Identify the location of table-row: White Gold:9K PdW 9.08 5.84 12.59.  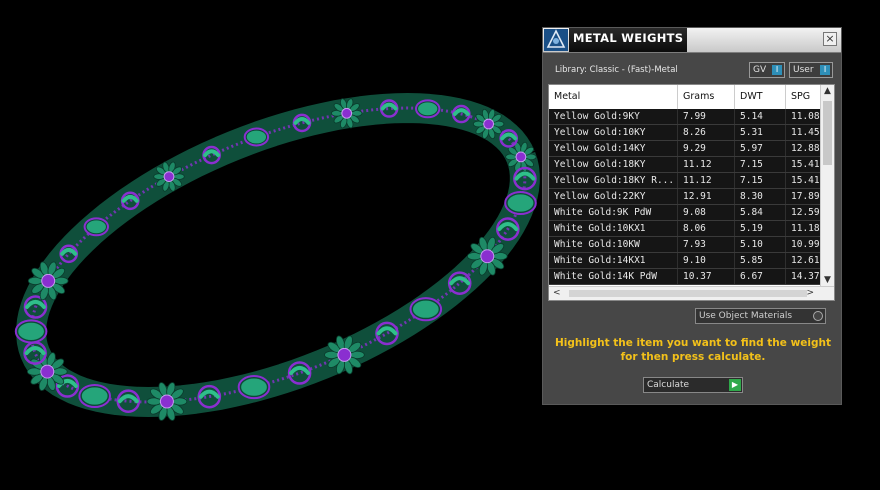
(685, 213).